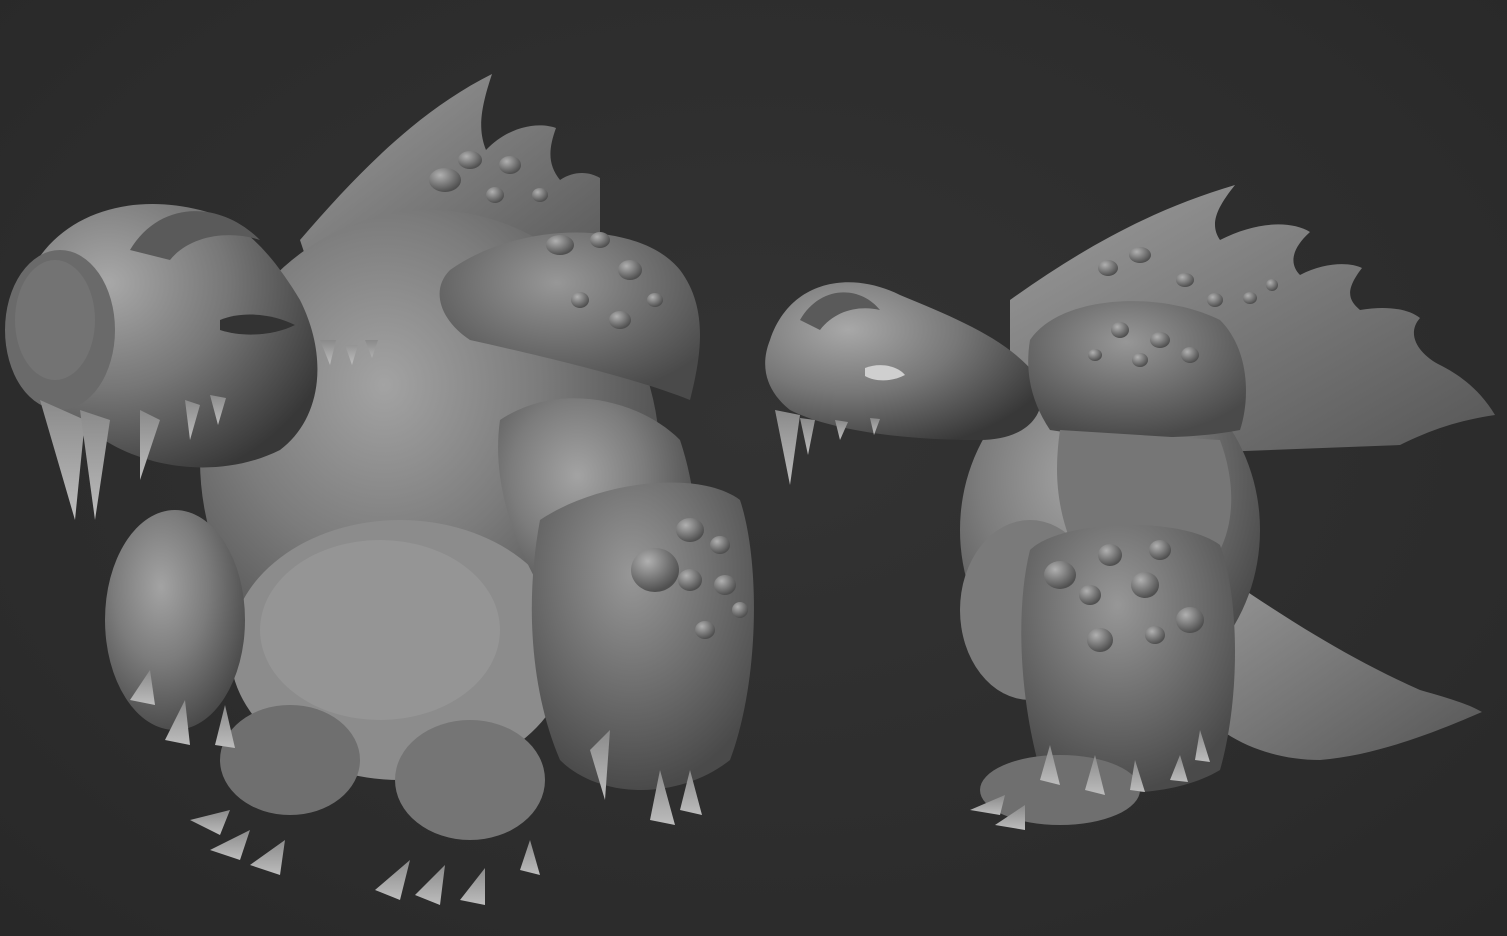  I want to click on left-leg, so click(290, 760).